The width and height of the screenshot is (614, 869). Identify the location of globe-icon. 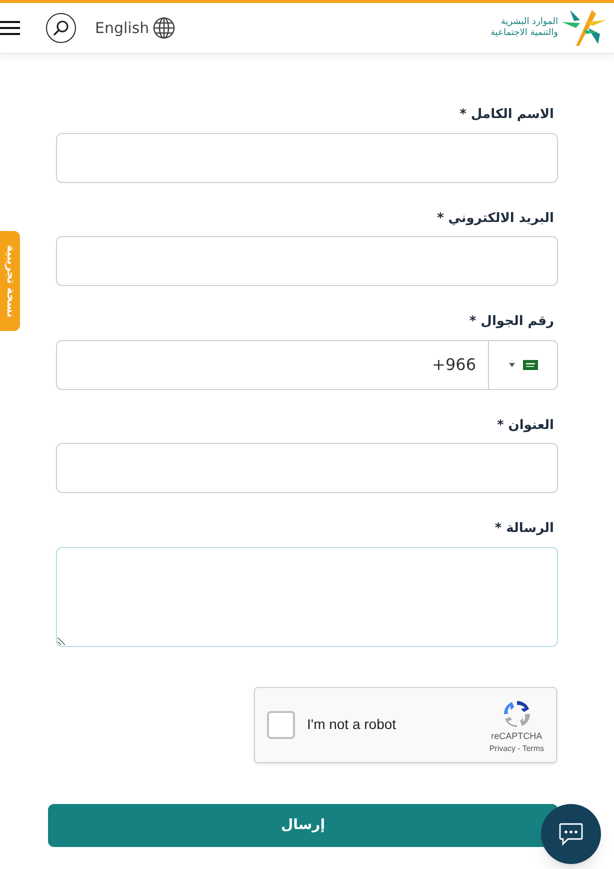
(164, 28).